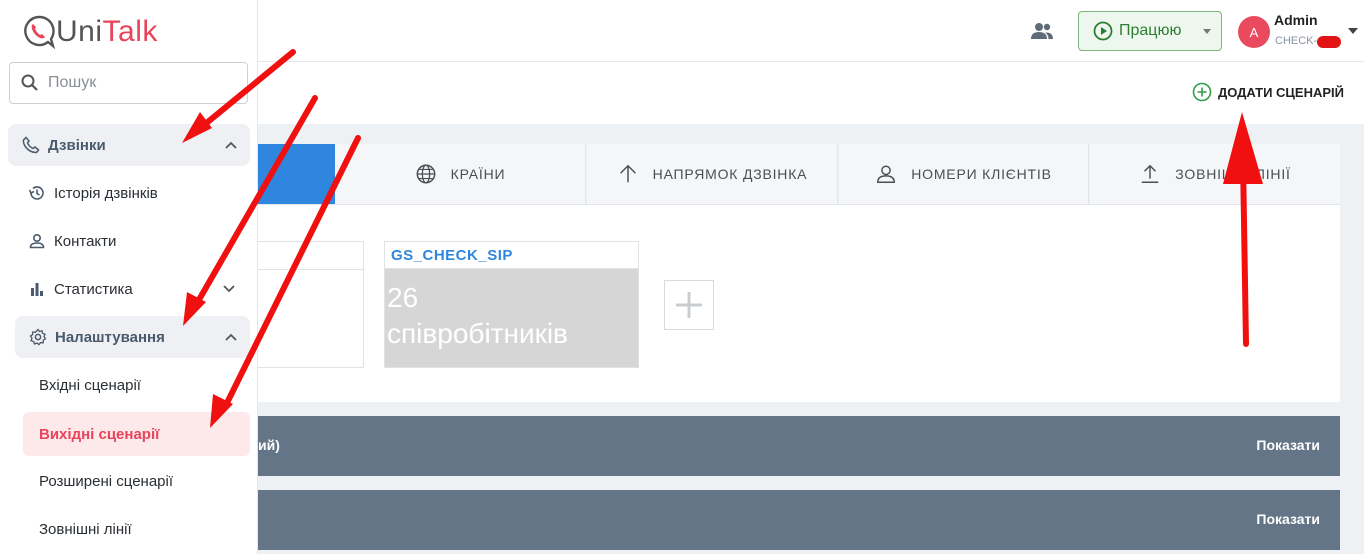 This screenshot has width=1364, height=554. What do you see at coordinates (799, 520) in the screenshot?
I see `scenario-section: Показати` at bounding box center [799, 520].